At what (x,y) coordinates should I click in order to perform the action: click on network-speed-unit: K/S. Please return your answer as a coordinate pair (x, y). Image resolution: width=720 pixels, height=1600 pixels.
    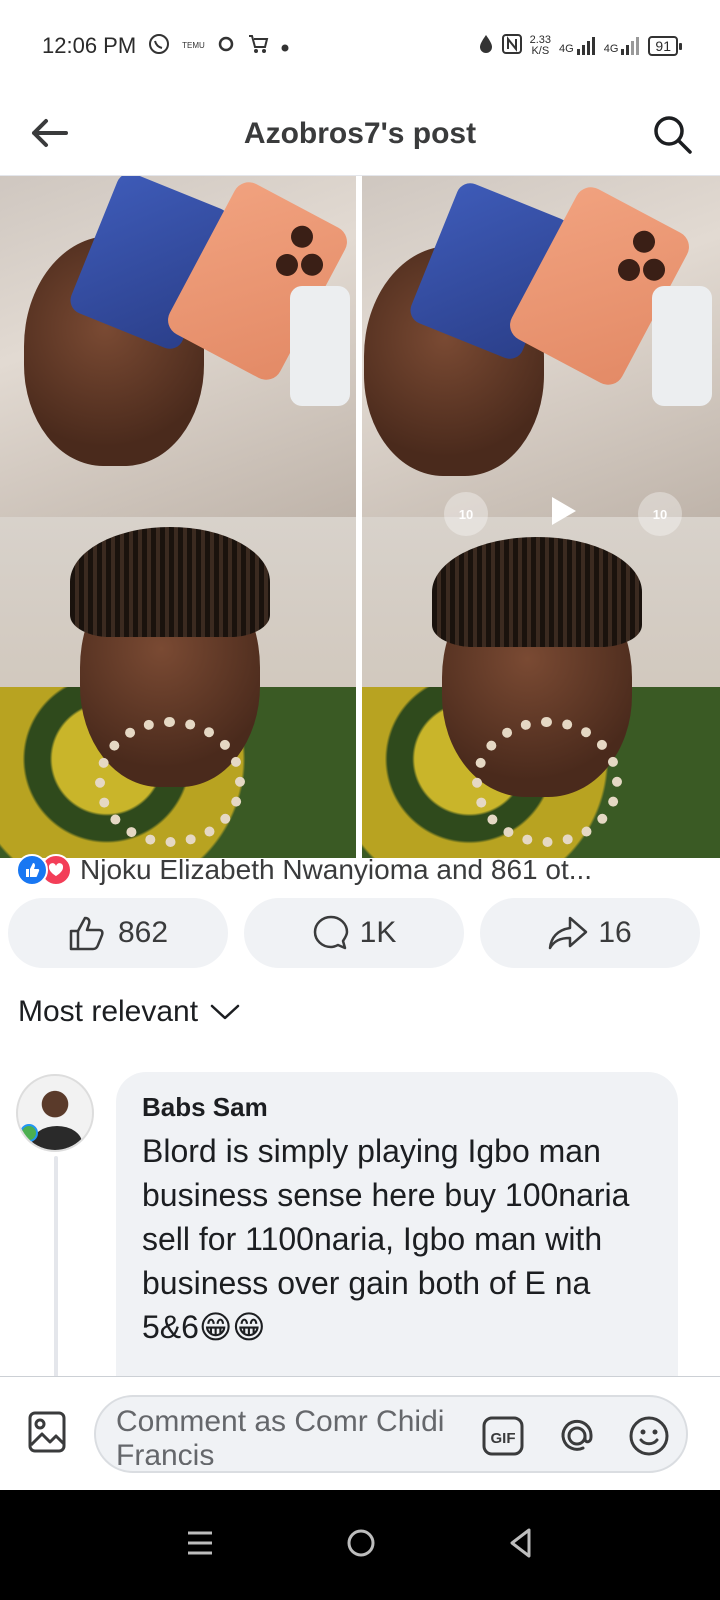
    Looking at the image, I should click on (540, 51).